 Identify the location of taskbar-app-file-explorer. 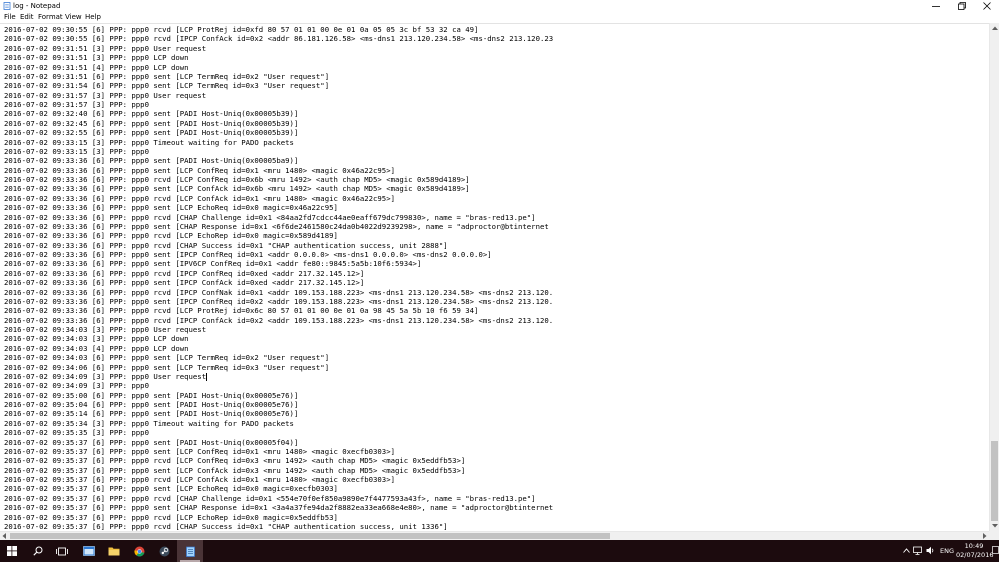
(114, 551).